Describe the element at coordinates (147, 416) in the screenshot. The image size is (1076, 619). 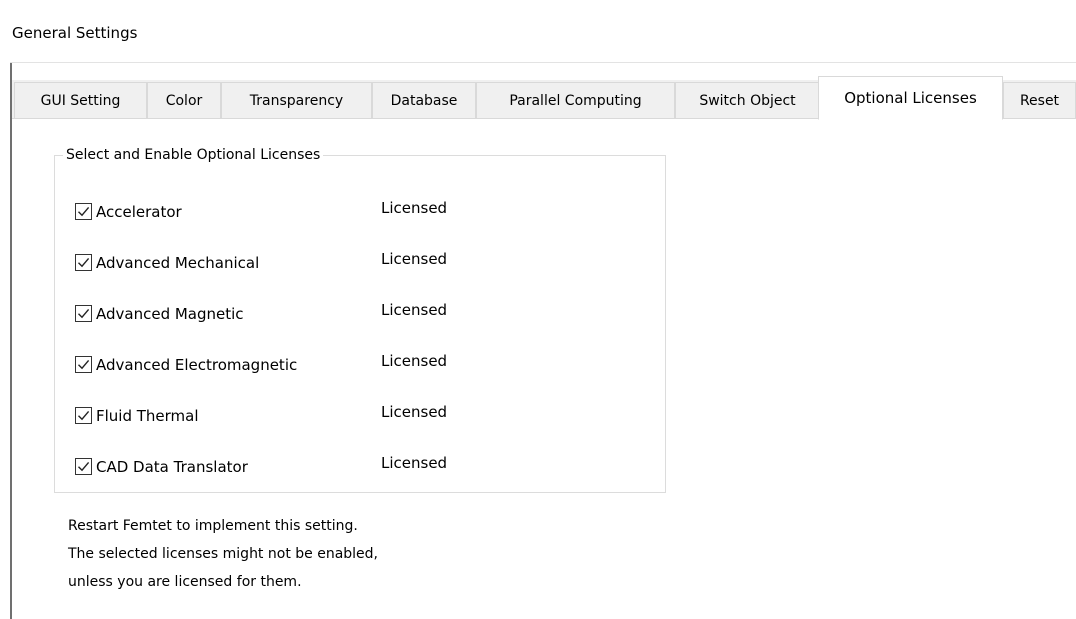
I see `option-label: Fluid Thermal` at that location.